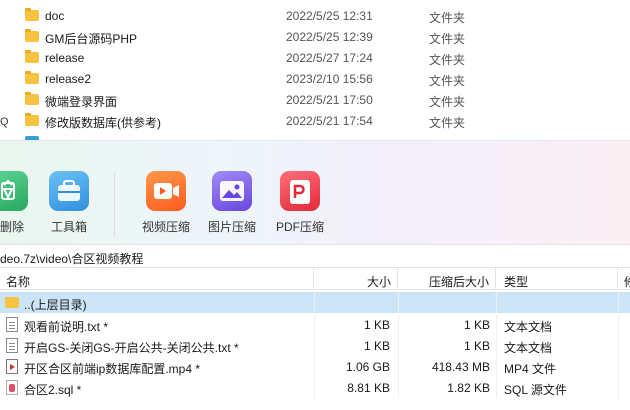 The height and width of the screenshot is (410, 630). I want to click on bg-folder-row: release 2022/5/27 17:24 文件夹, so click(315, 58).